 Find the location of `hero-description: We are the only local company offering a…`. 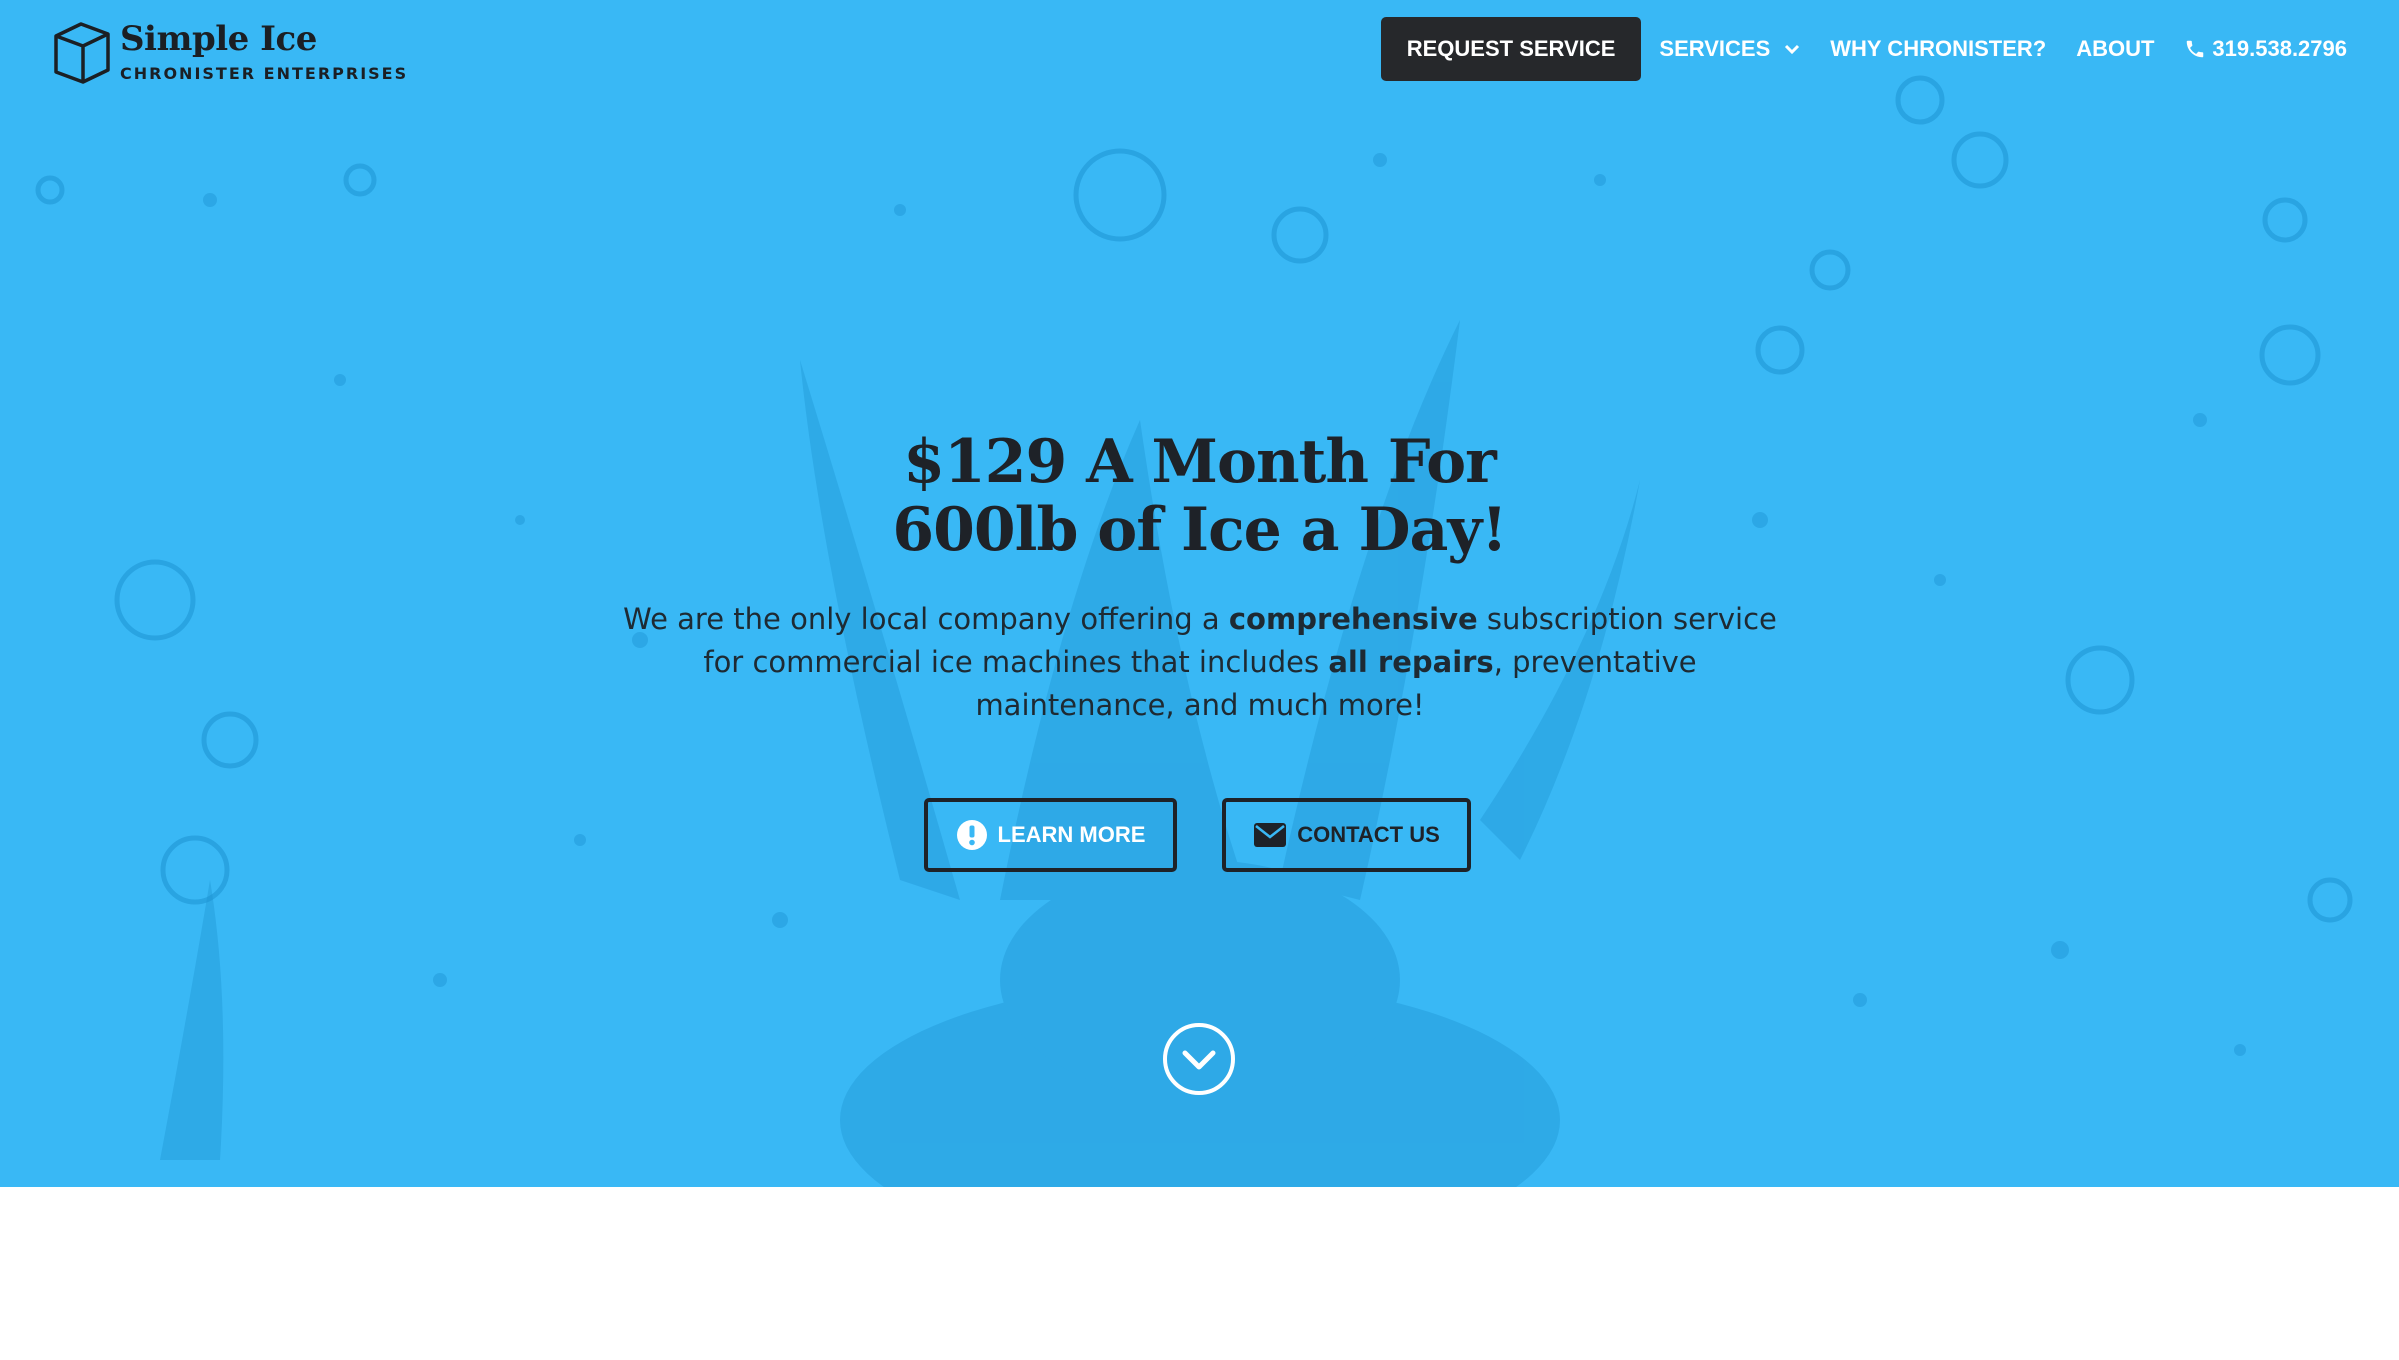

hero-description: We are the only local company offering a… is located at coordinates (1200, 662).